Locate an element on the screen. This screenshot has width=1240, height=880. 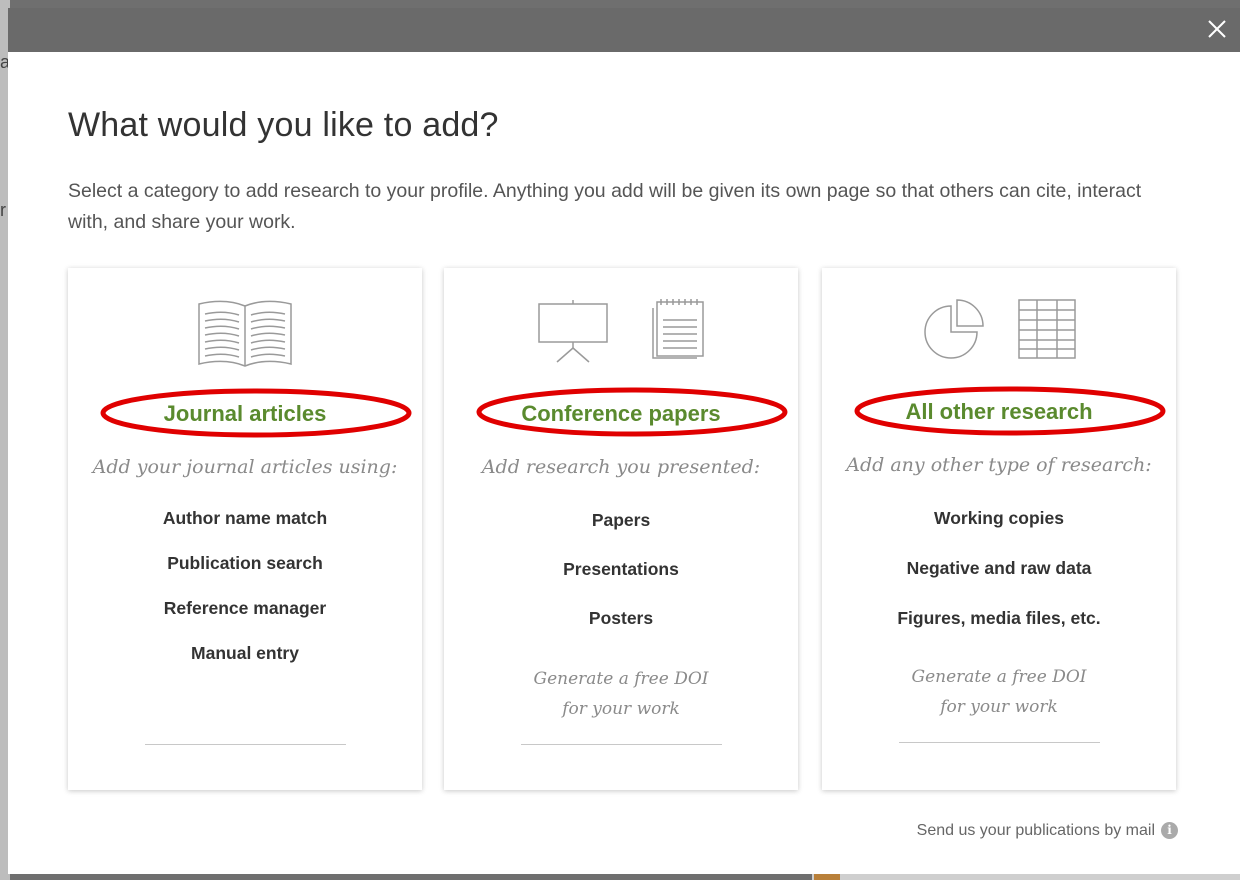
card-subtitle: Add research you presented: is located at coordinates (621, 467).